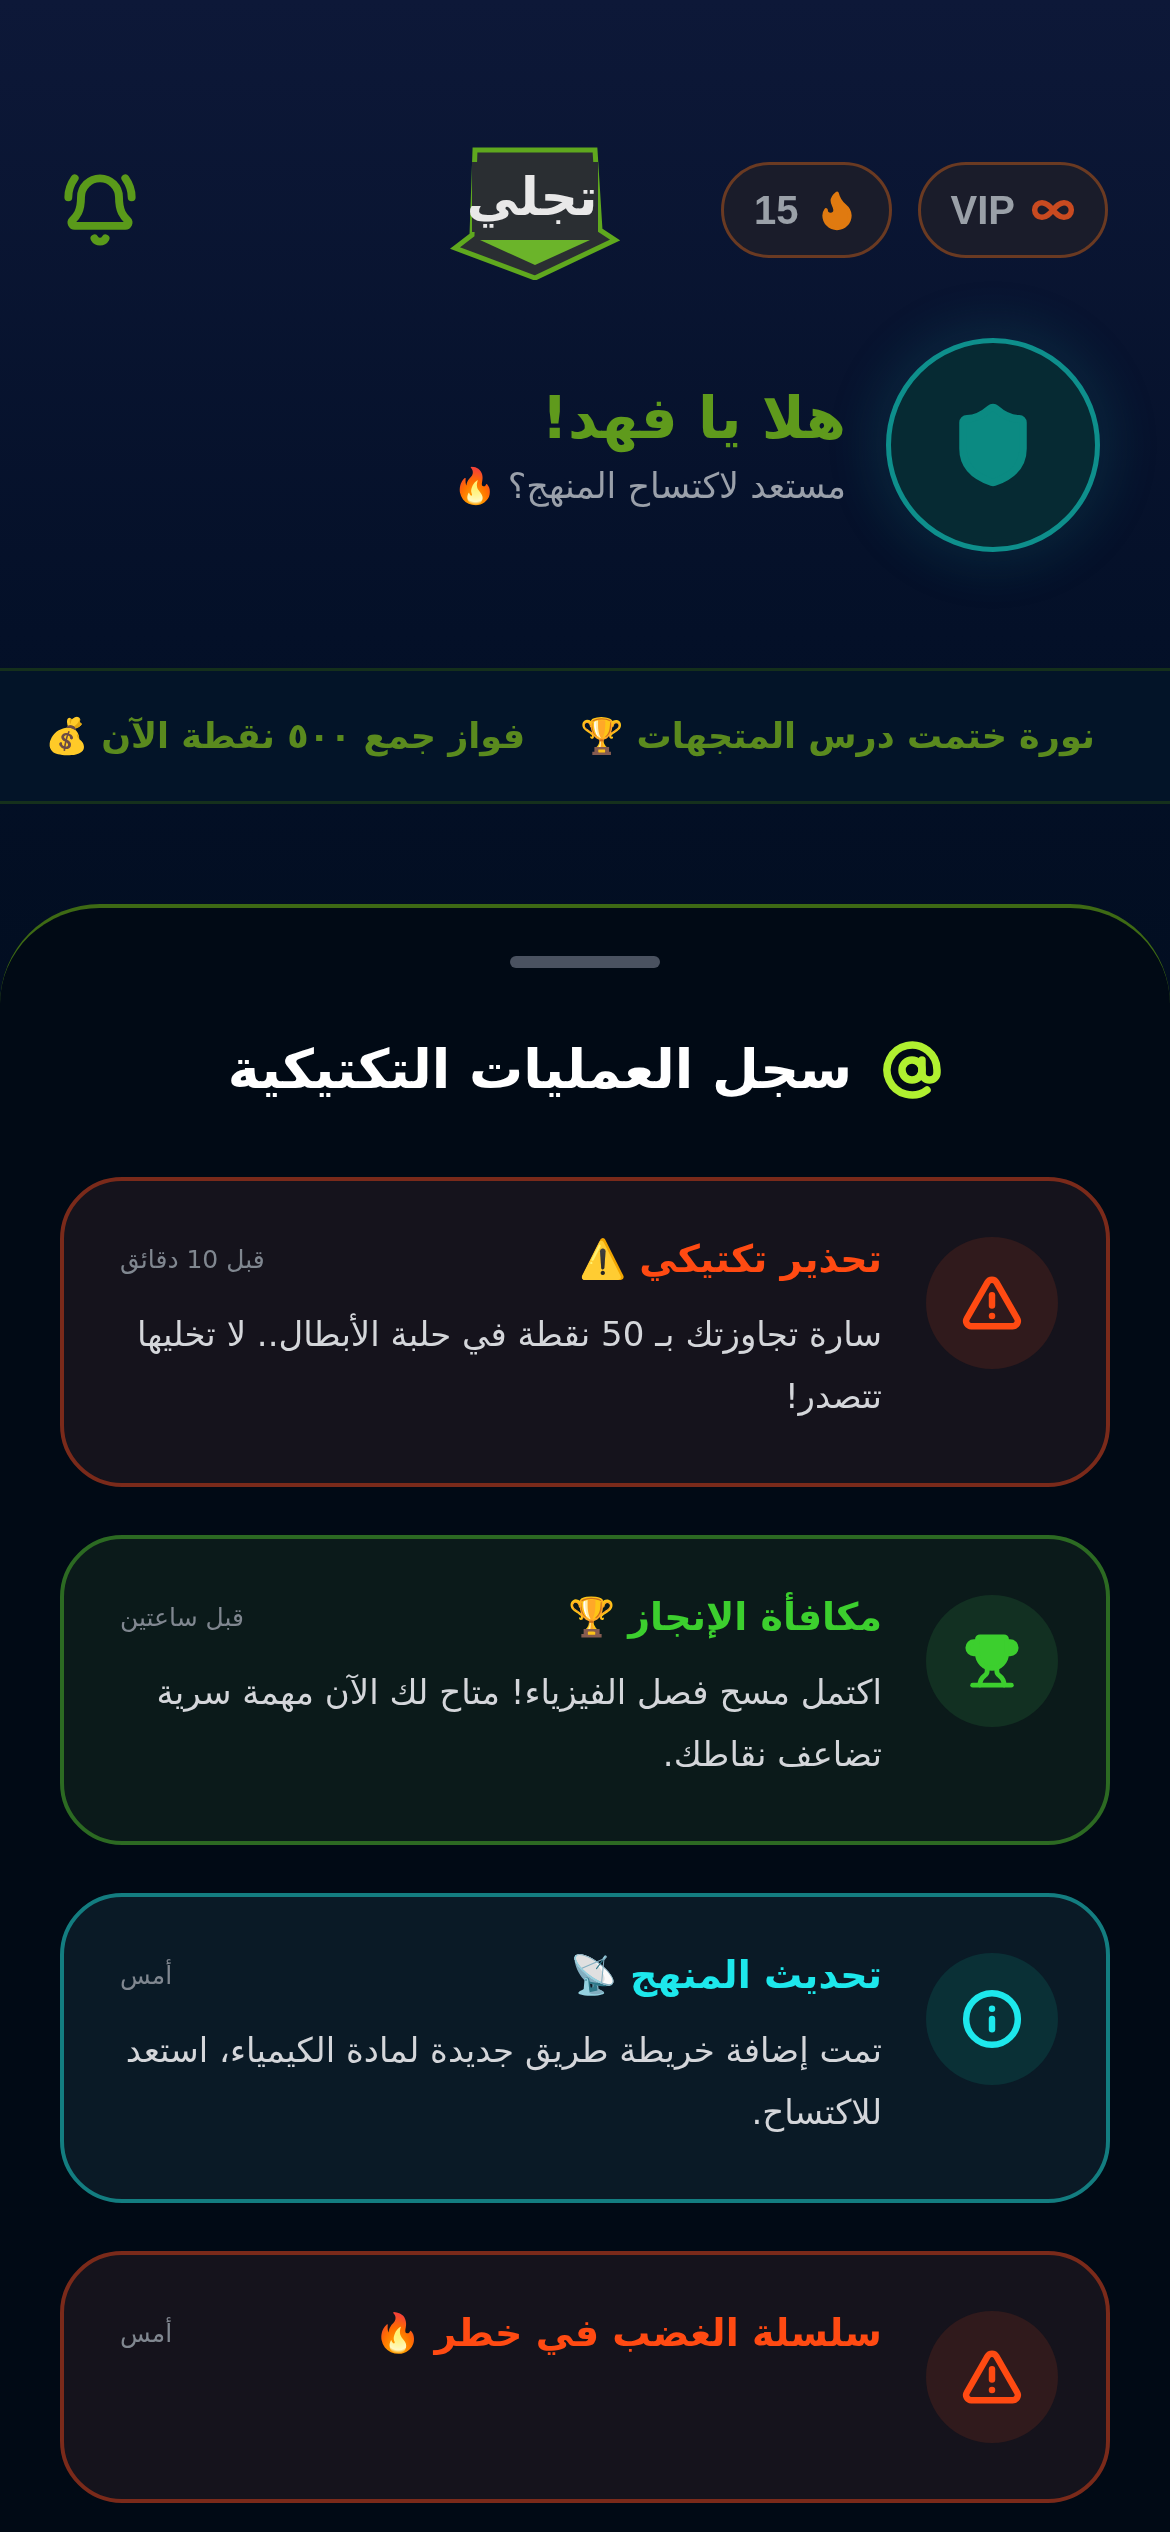  Describe the element at coordinates (730, 1259) in the screenshot. I see `card-title: تحذير تكتيكي ⚠` at that location.